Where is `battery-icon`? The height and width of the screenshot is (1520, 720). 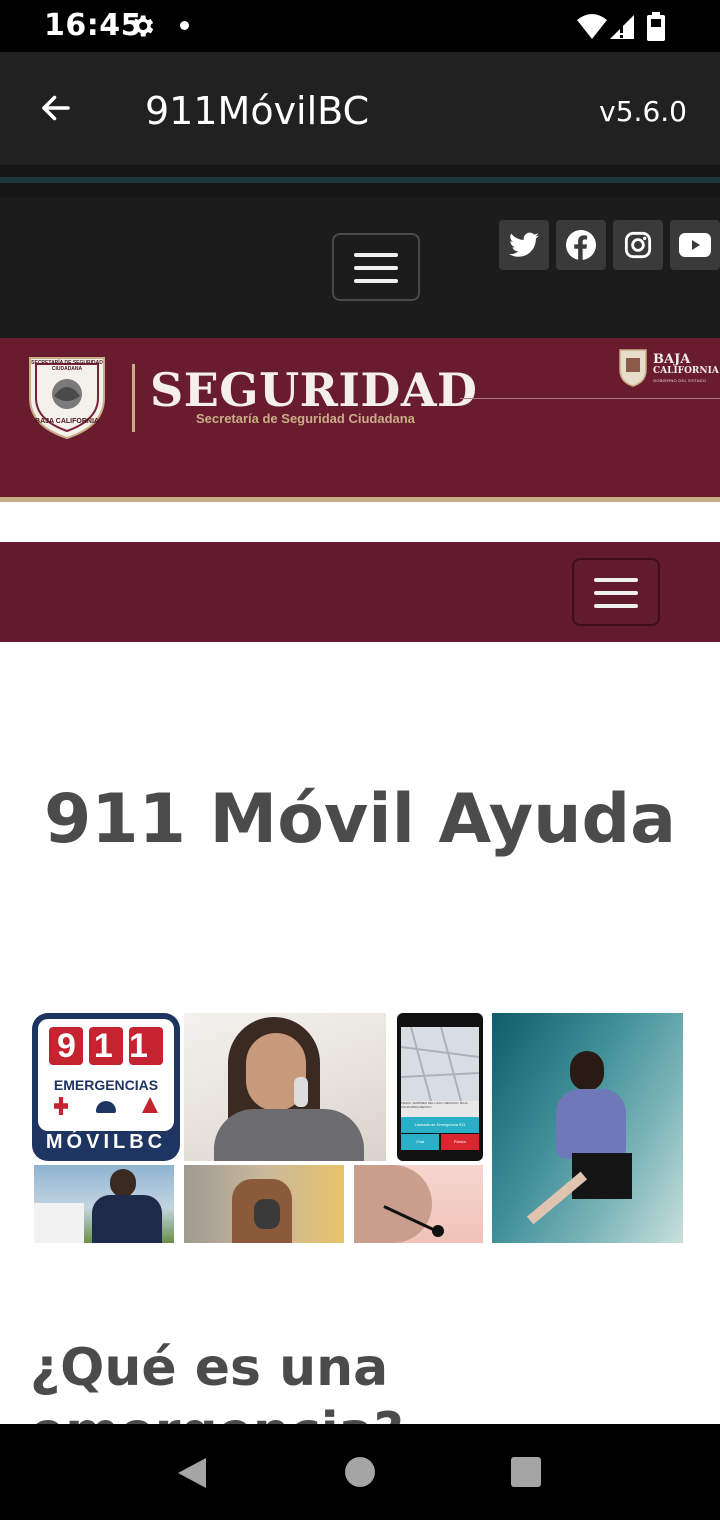
battery-icon is located at coordinates (656, 26).